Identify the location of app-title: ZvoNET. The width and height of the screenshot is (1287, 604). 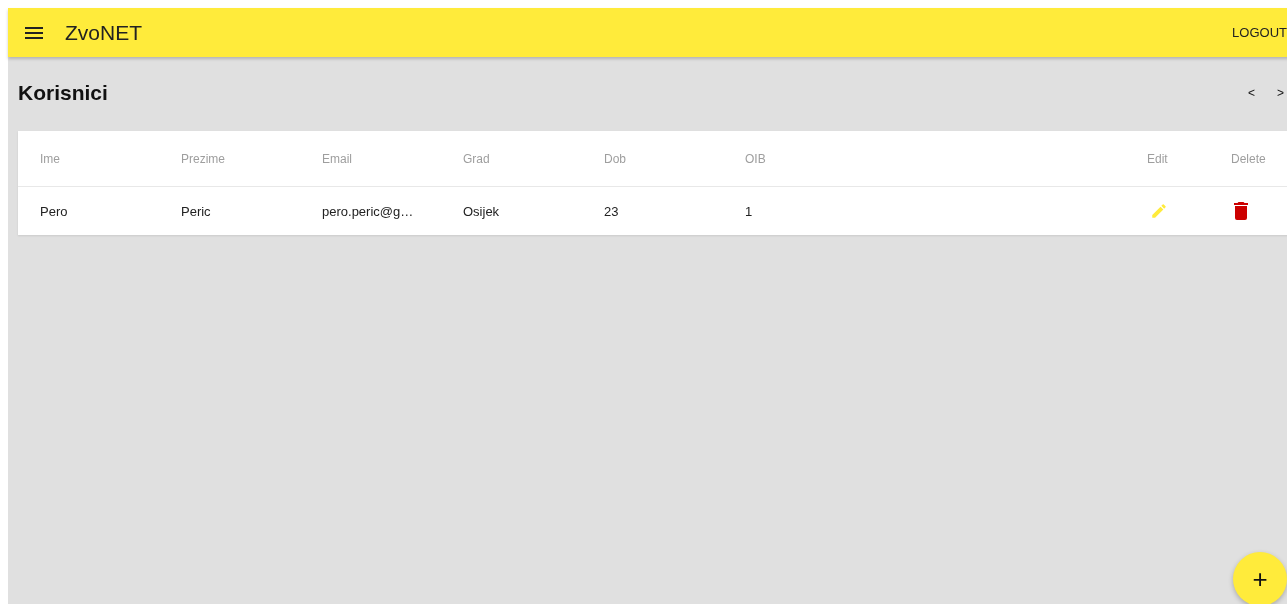
(103, 32).